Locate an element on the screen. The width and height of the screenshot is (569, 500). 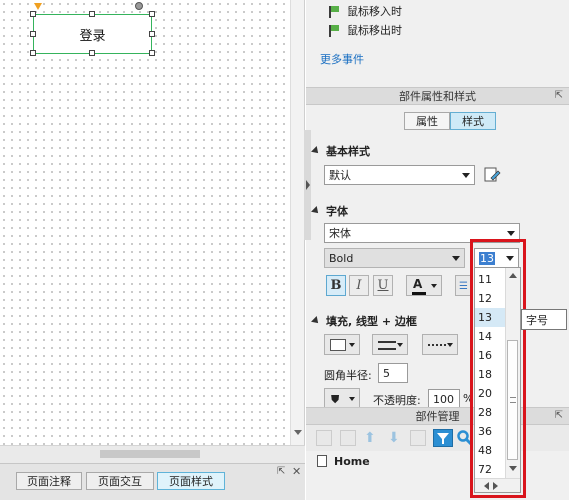
event-mouse-enter: 鼠标移入时 is located at coordinates (365, 11).